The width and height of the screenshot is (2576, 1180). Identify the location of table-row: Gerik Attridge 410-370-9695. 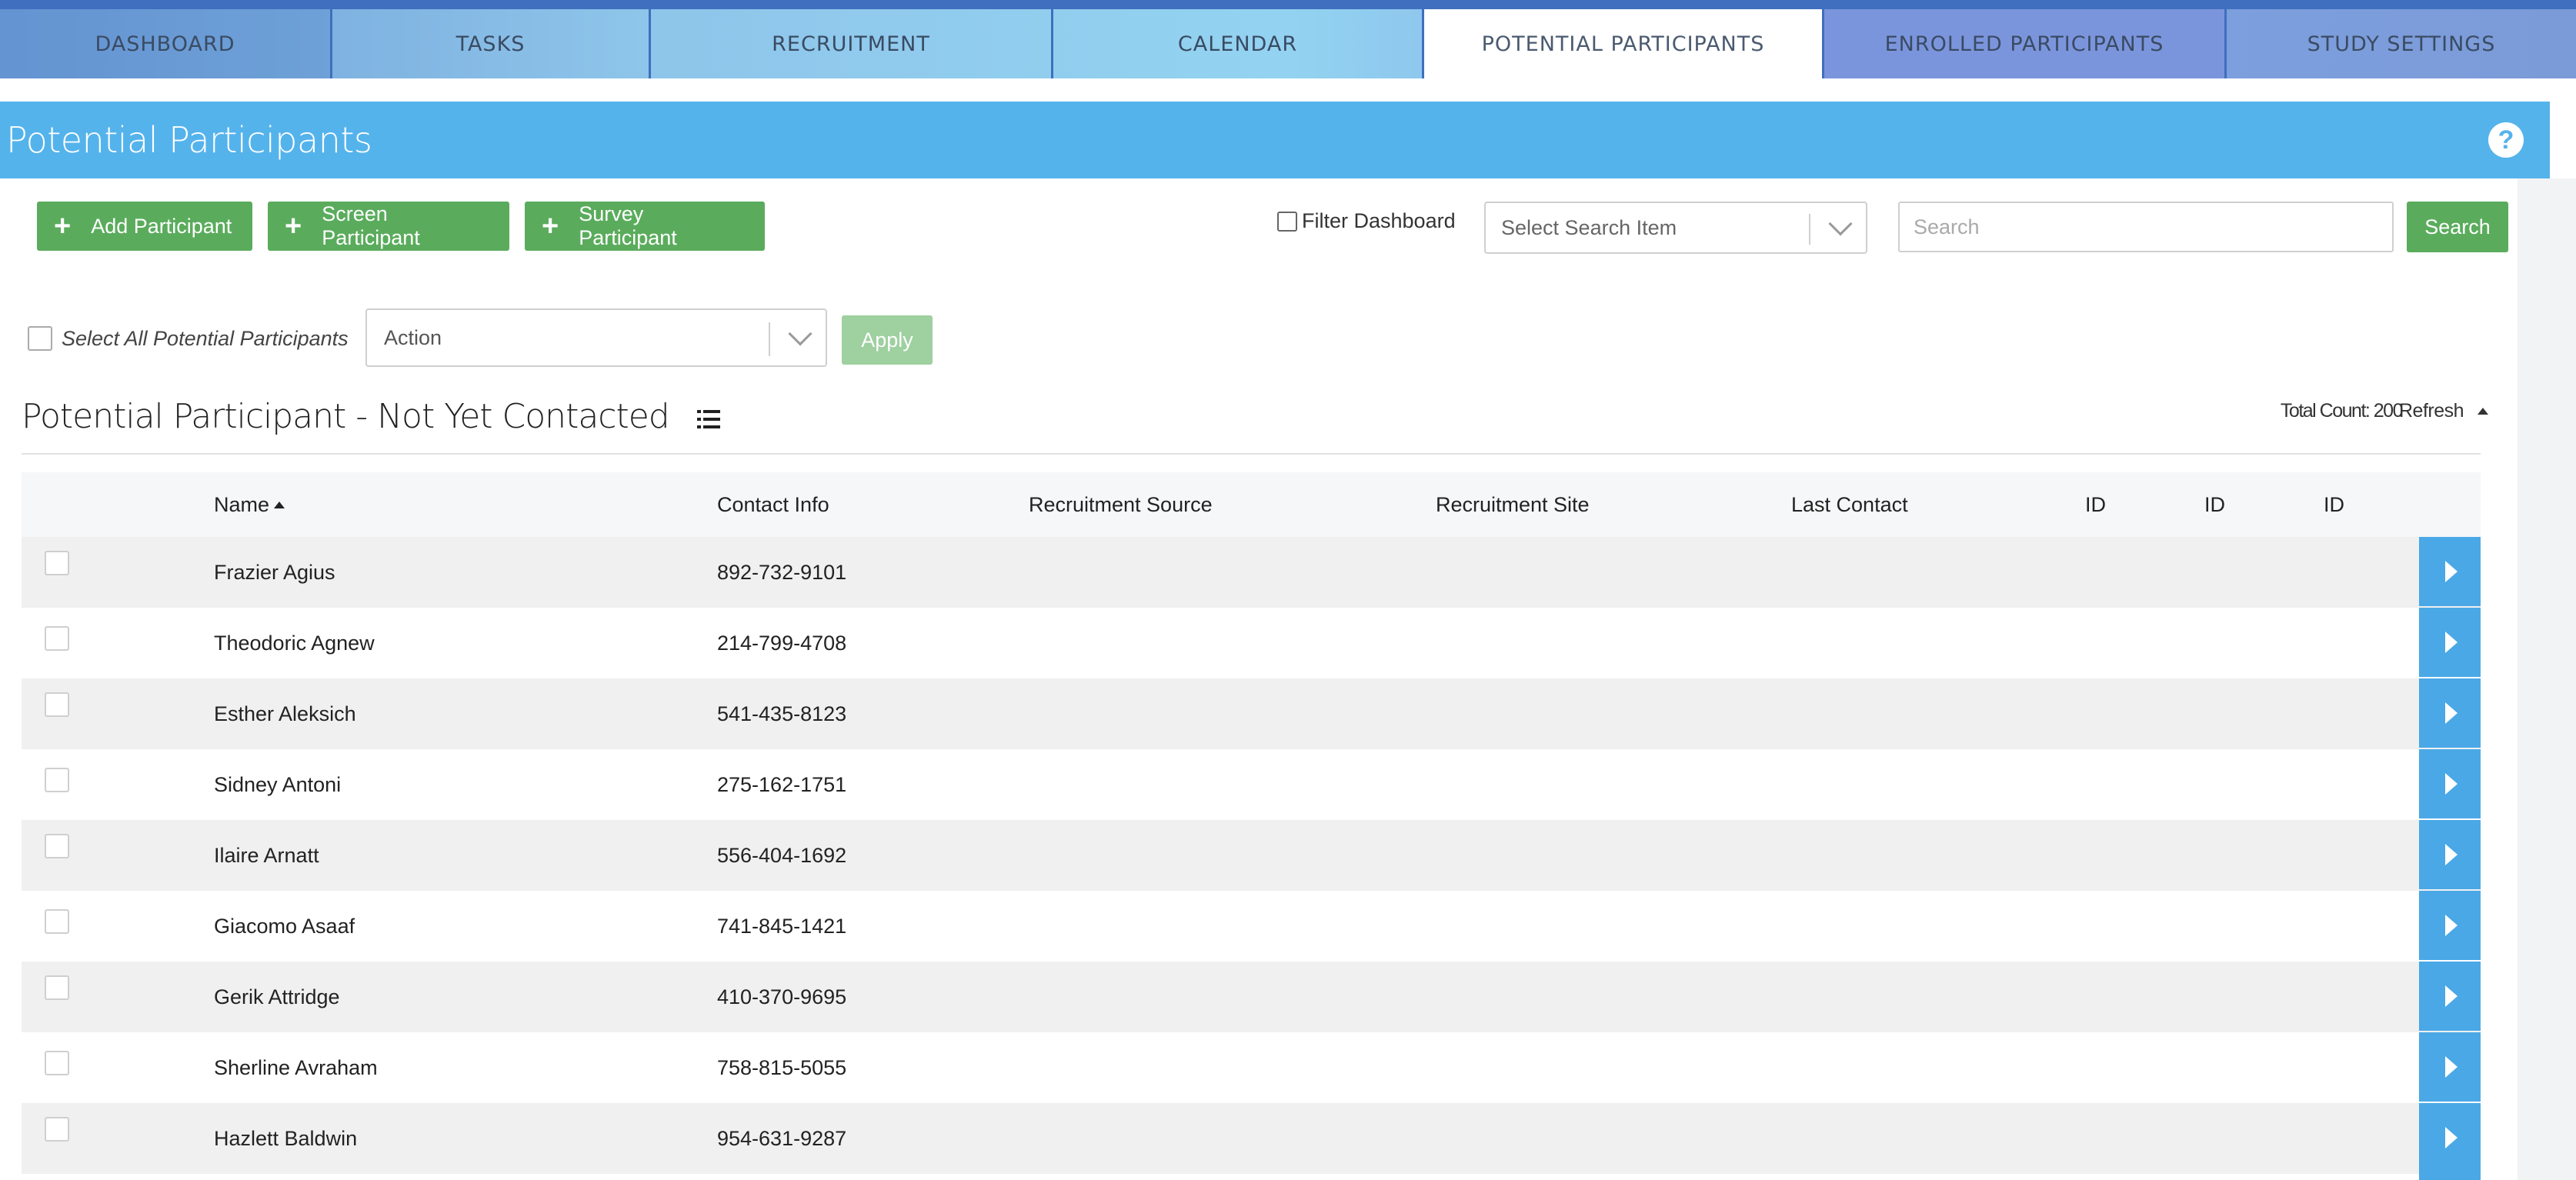
(1252, 997).